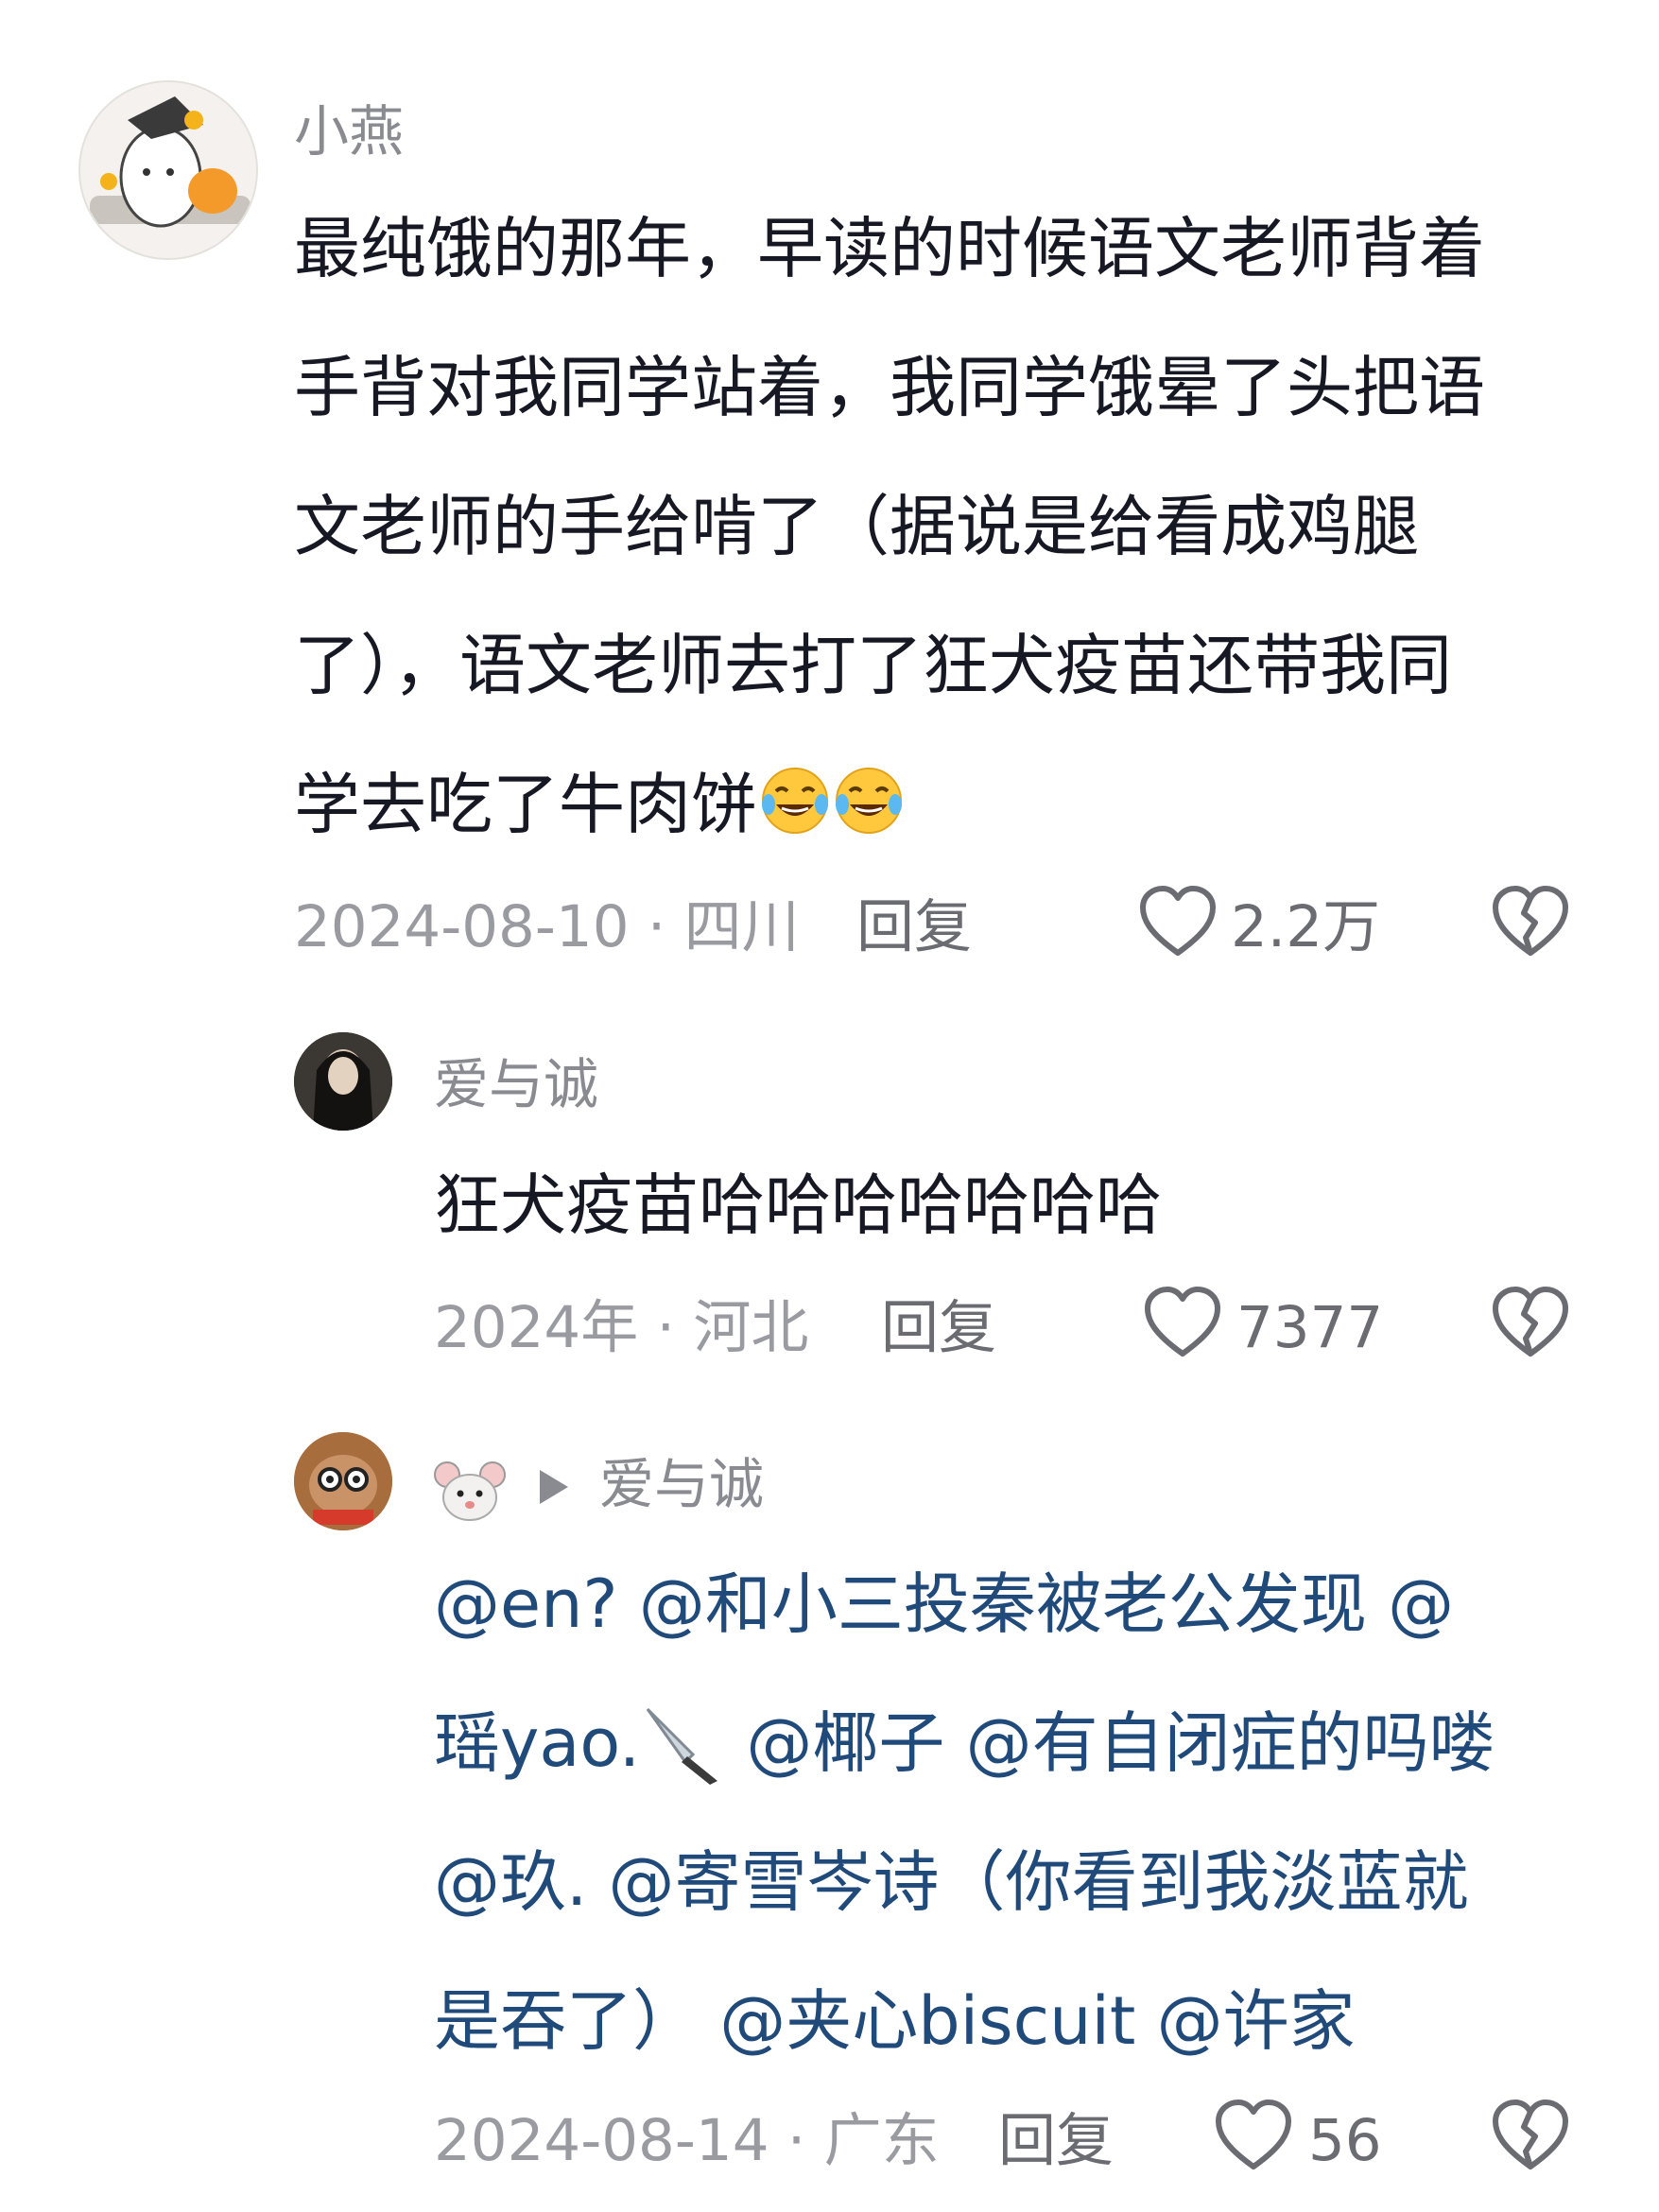  What do you see at coordinates (889, 387) in the screenshot?
I see `comment-line: 手背对我同学站着，我同学饿晕了头把语` at bounding box center [889, 387].